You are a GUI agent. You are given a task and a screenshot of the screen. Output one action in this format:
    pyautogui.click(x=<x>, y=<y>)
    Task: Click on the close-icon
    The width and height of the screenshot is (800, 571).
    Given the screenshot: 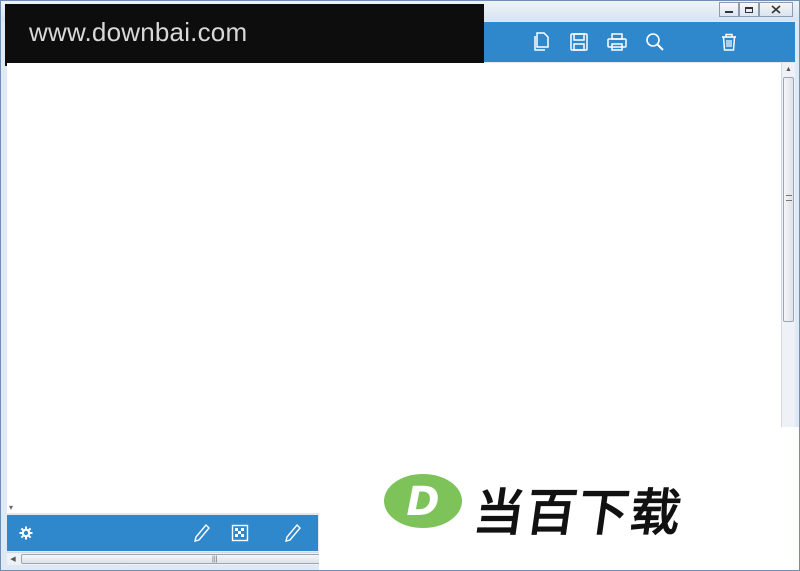 What is the action you would take?
    pyautogui.click(x=776, y=9)
    